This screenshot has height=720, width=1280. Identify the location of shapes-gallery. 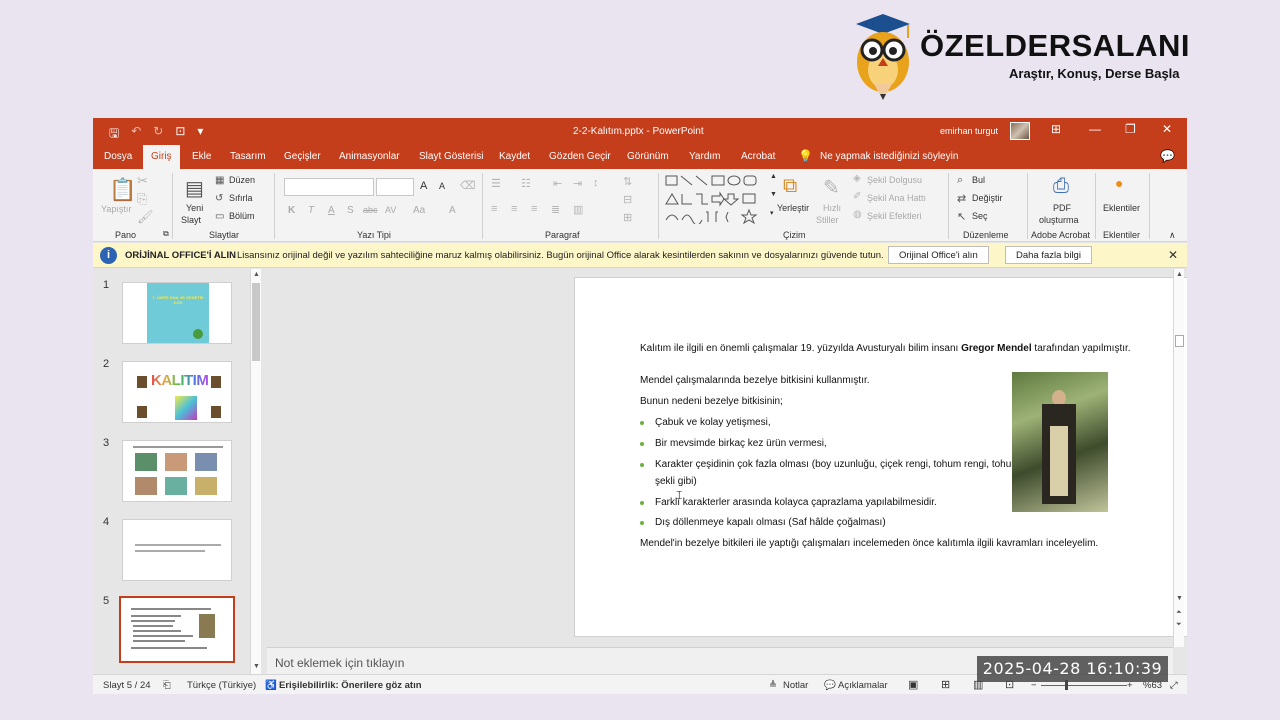
(716, 199).